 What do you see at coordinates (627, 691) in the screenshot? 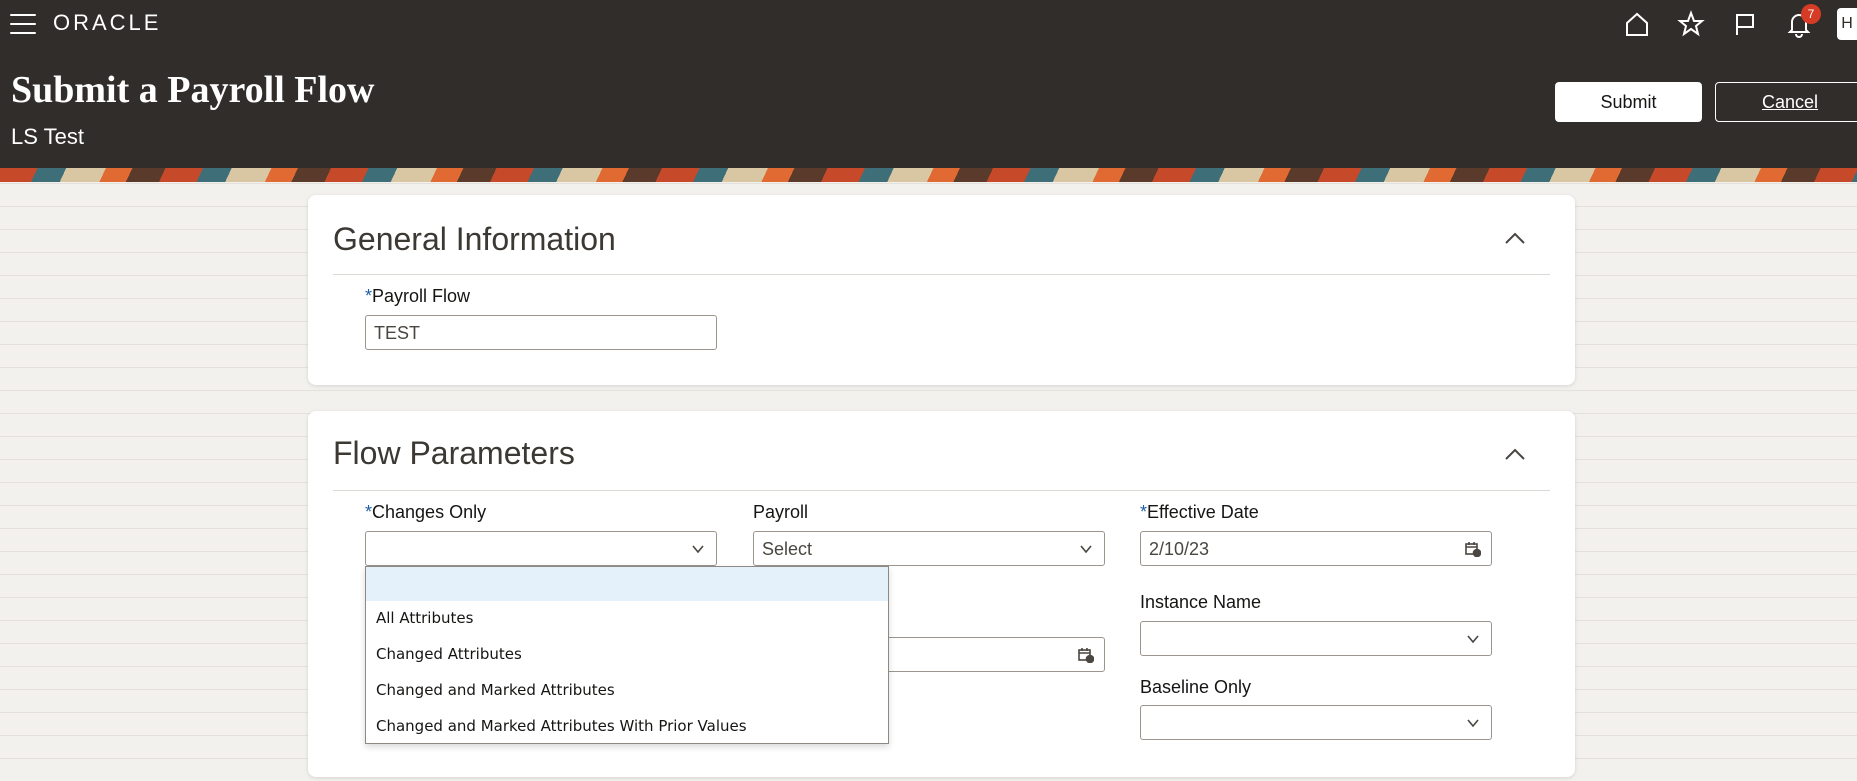
I see `dropdown-option-changed-marked-attributes: Changed and Marked Attributes` at bounding box center [627, 691].